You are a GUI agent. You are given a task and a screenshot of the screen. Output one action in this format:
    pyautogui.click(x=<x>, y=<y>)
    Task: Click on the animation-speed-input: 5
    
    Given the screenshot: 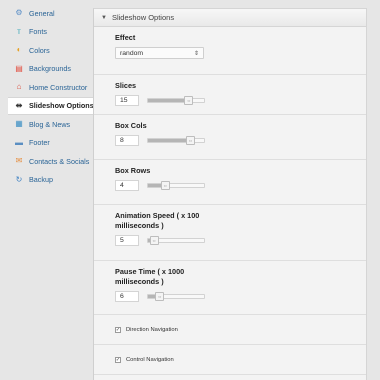 What is the action you would take?
    pyautogui.click(x=127, y=240)
    